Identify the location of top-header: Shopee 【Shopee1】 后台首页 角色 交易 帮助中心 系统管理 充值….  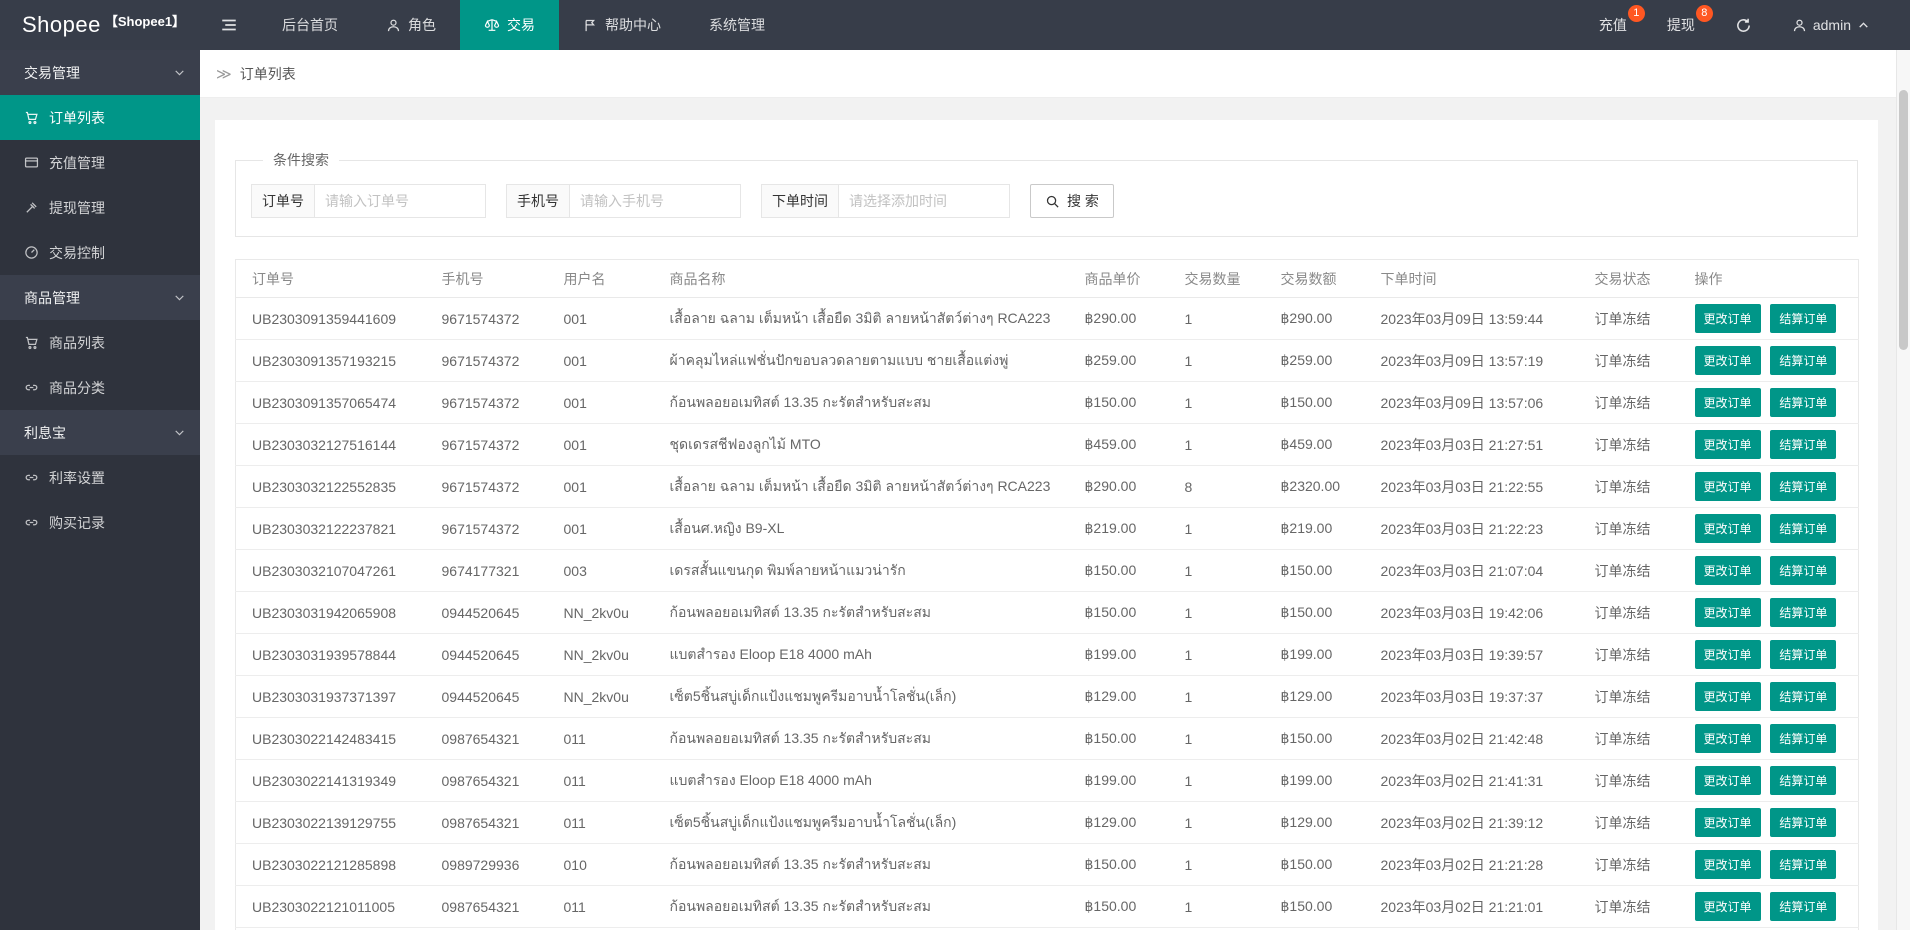
(955, 25).